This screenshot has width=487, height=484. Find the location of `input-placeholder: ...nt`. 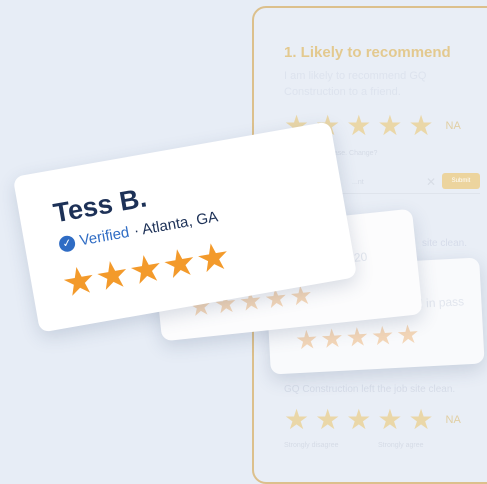

input-placeholder: ...nt is located at coordinates (358, 182).